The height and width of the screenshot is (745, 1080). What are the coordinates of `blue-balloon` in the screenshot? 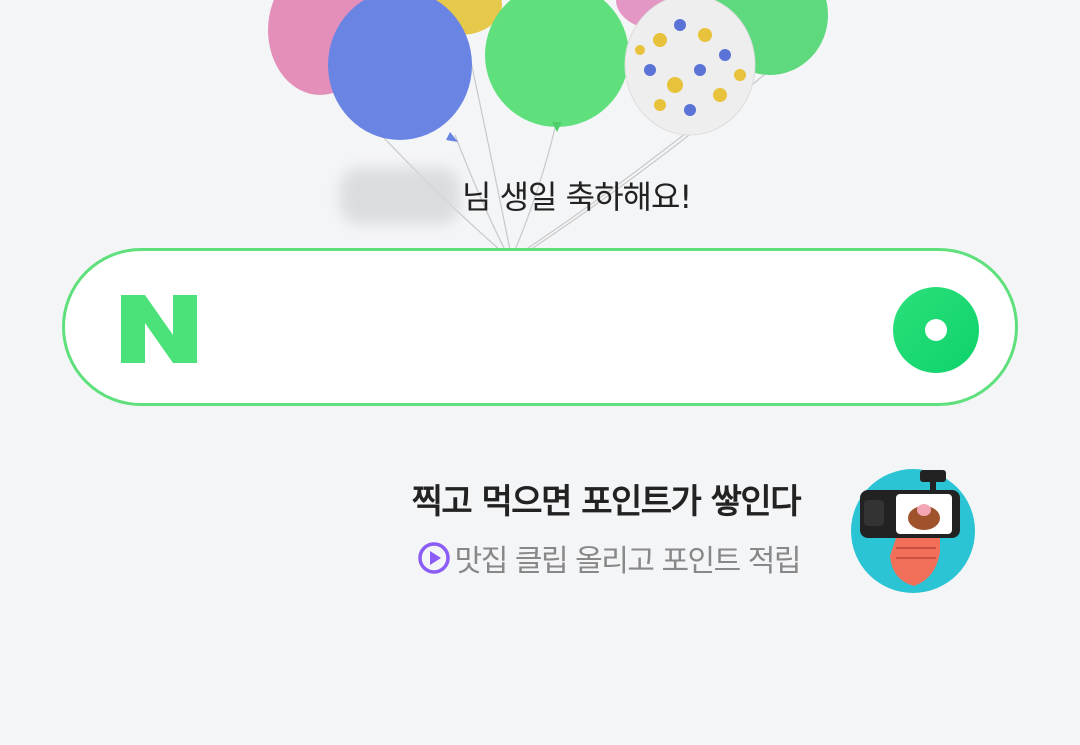 It's located at (400, 70).